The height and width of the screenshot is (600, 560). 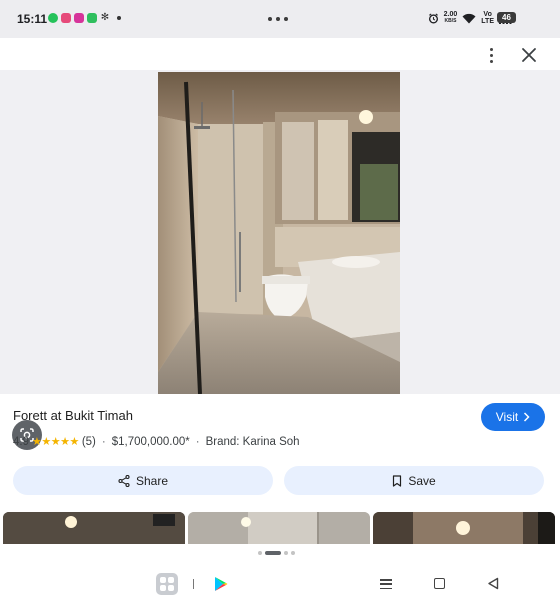 What do you see at coordinates (66, 18) in the screenshot?
I see `message-app-icon` at bounding box center [66, 18].